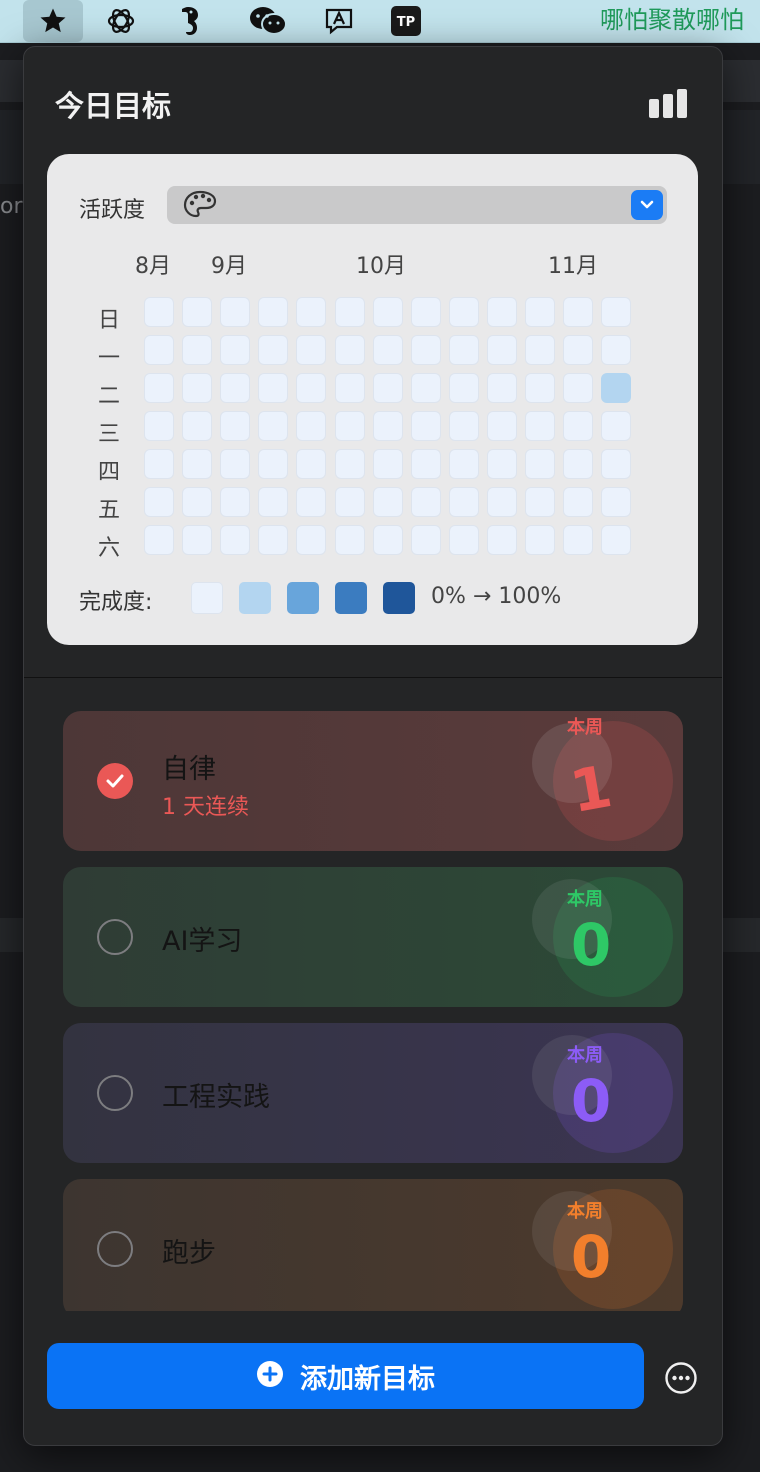 The height and width of the screenshot is (1472, 760). I want to click on activity-select, so click(417, 205).